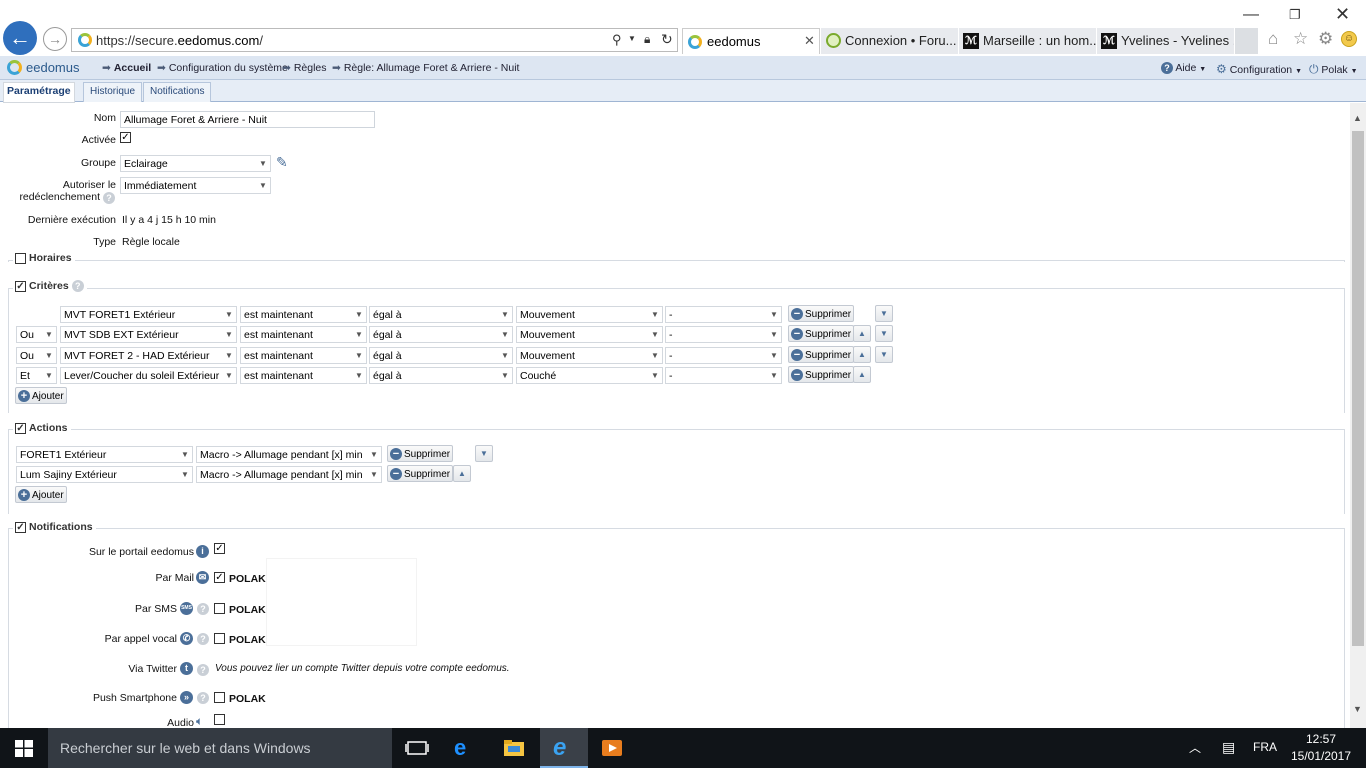  I want to click on tab-parametrage: Paramétrage, so click(39, 92).